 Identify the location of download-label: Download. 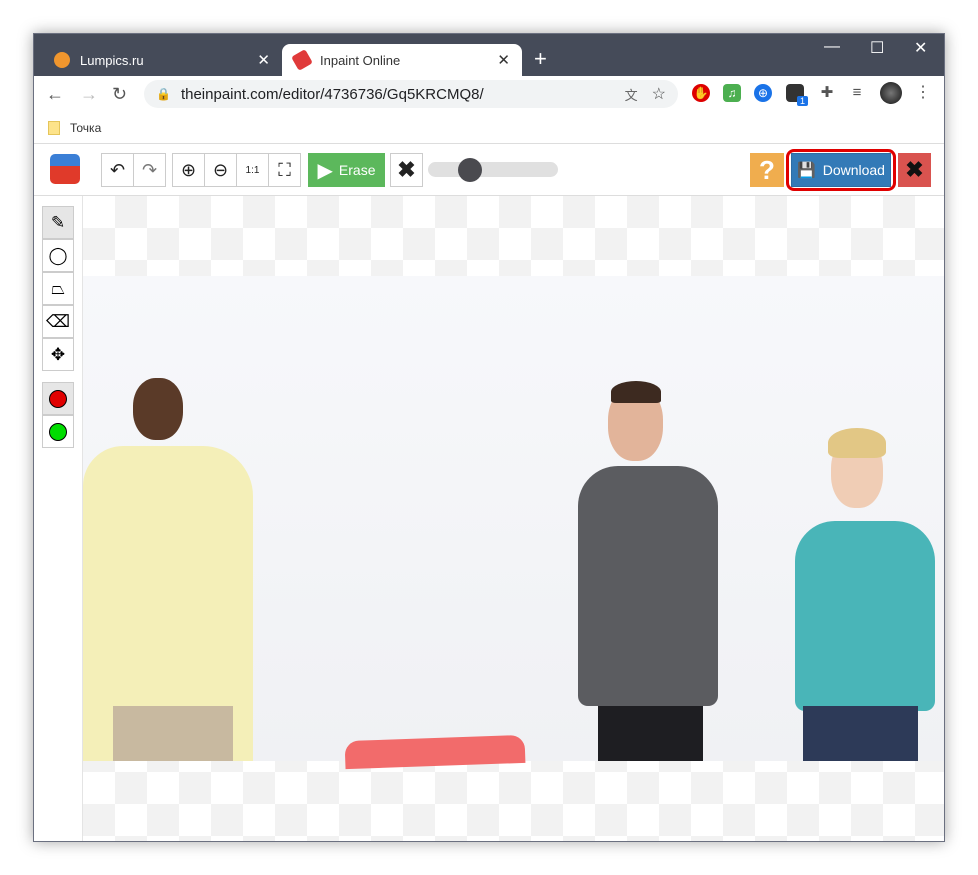
(853, 170).